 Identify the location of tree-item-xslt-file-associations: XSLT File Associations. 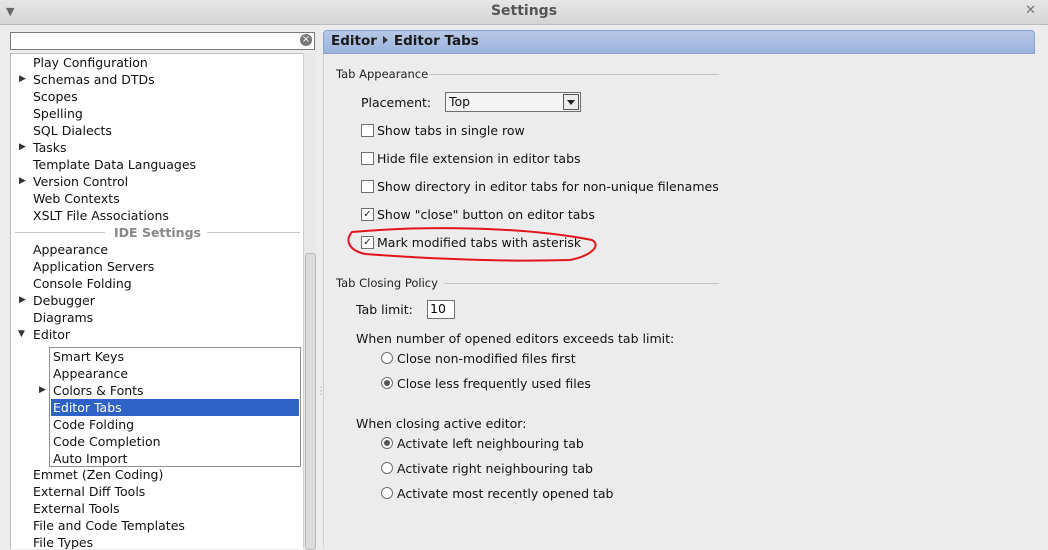
(101, 215).